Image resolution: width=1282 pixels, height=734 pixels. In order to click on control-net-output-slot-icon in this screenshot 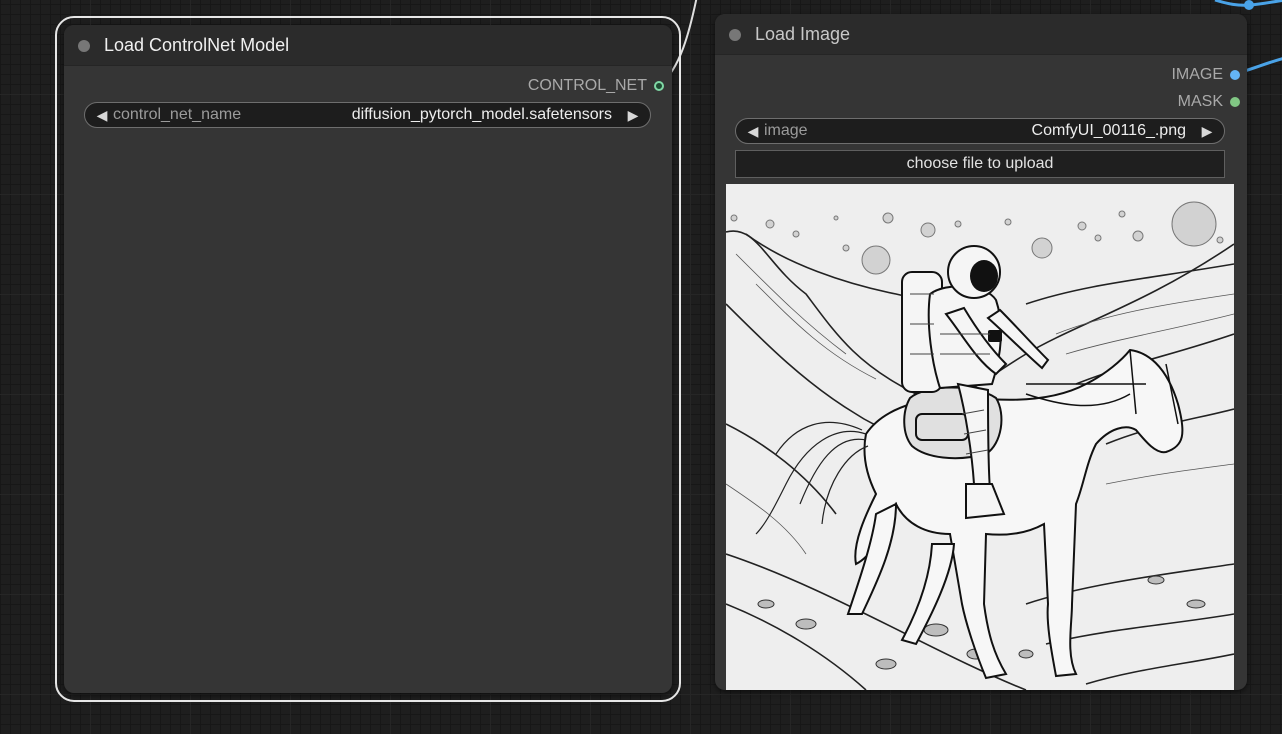, I will do `click(659, 86)`.